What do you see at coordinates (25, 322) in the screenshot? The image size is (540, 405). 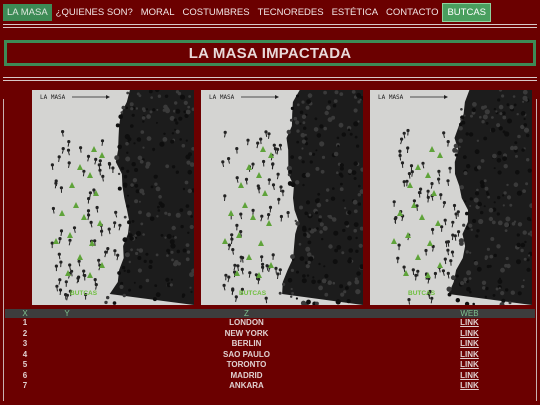 I see `cell-x: 1` at bounding box center [25, 322].